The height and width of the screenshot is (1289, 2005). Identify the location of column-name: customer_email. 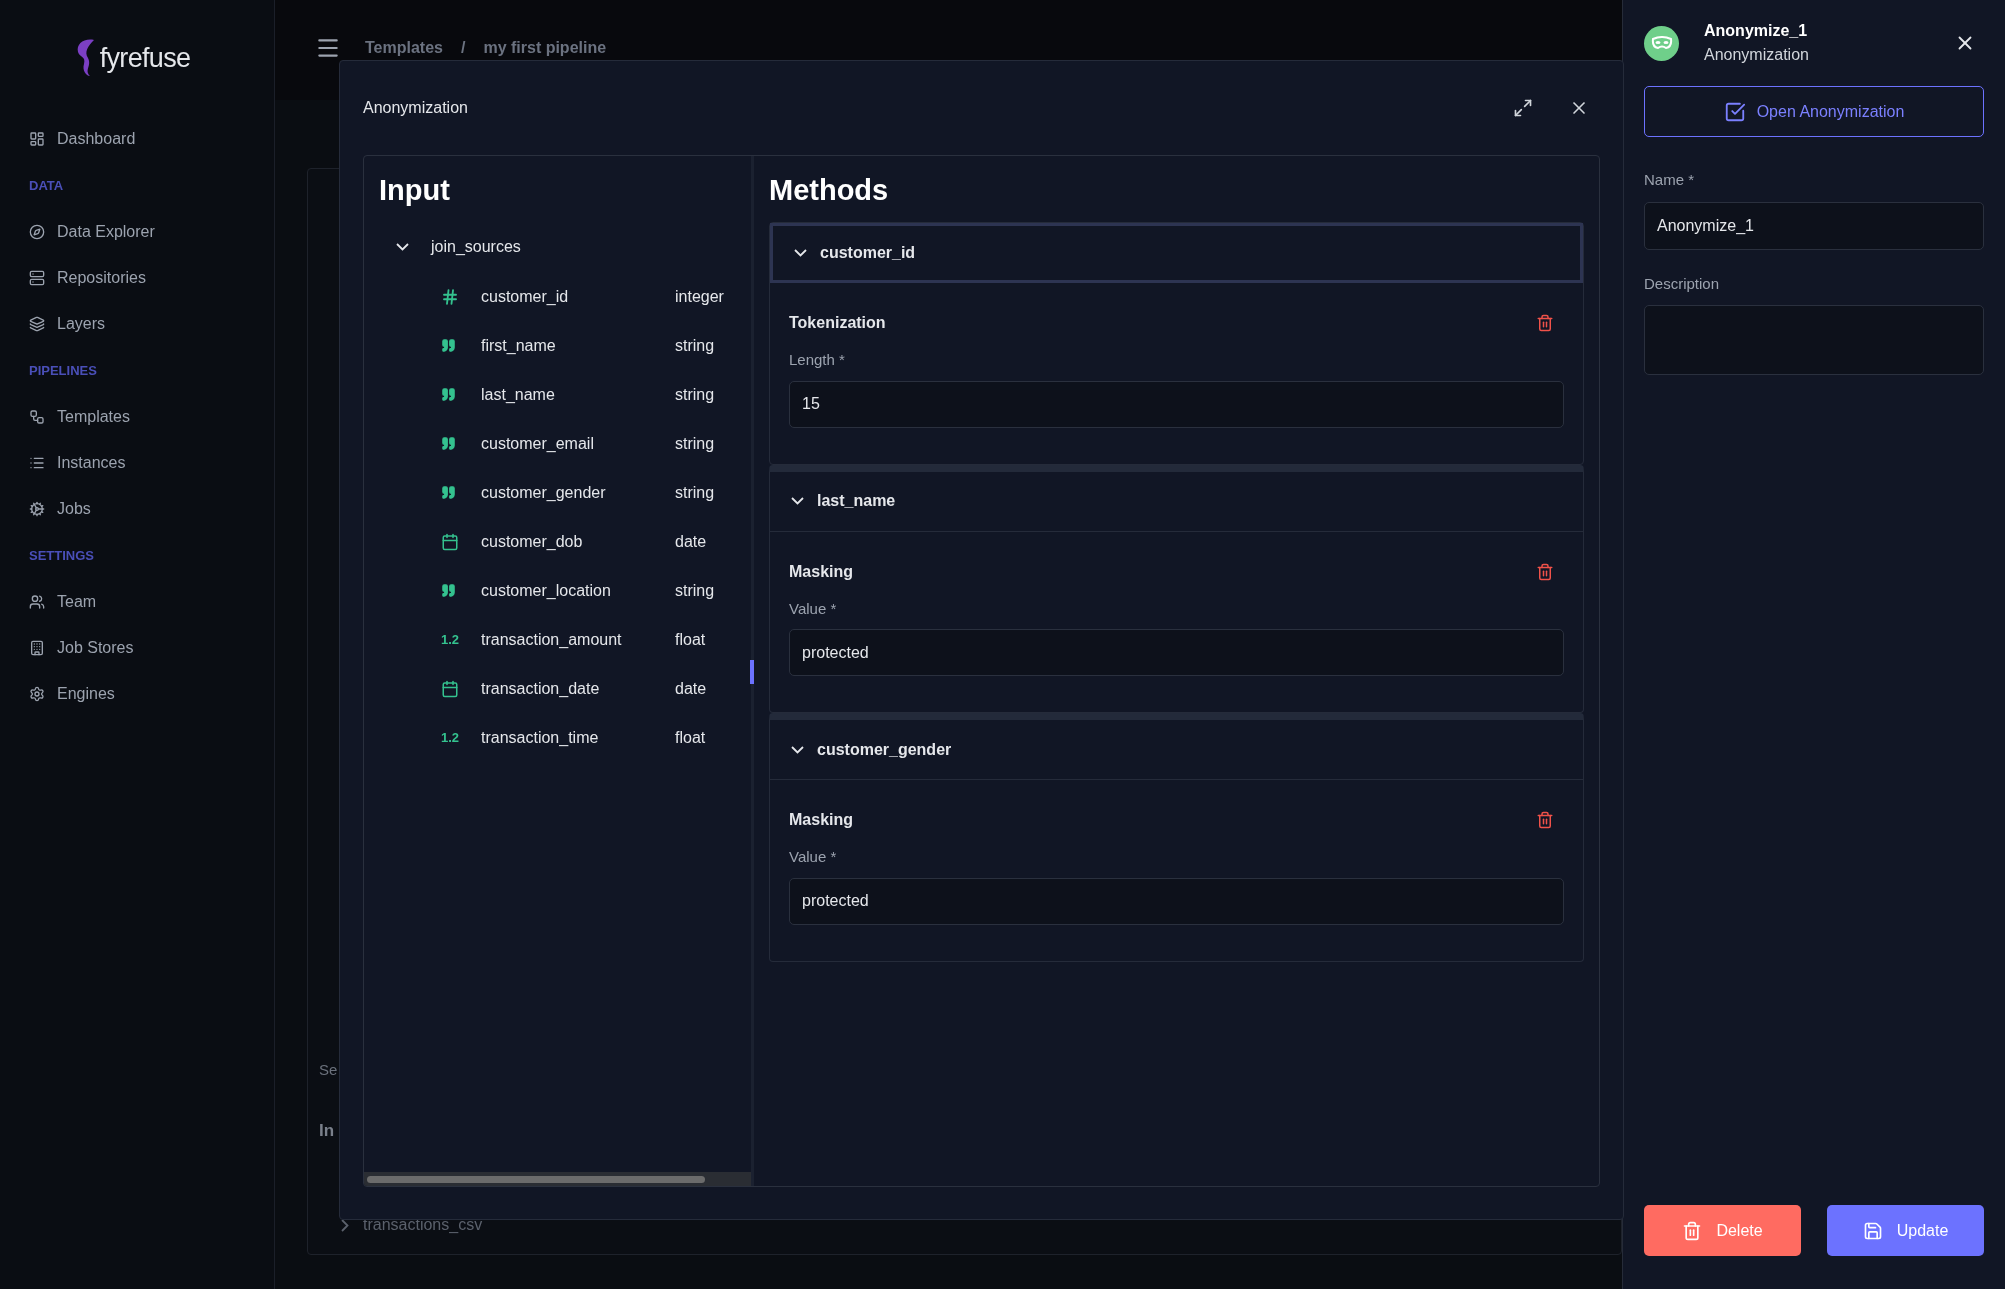
(538, 443).